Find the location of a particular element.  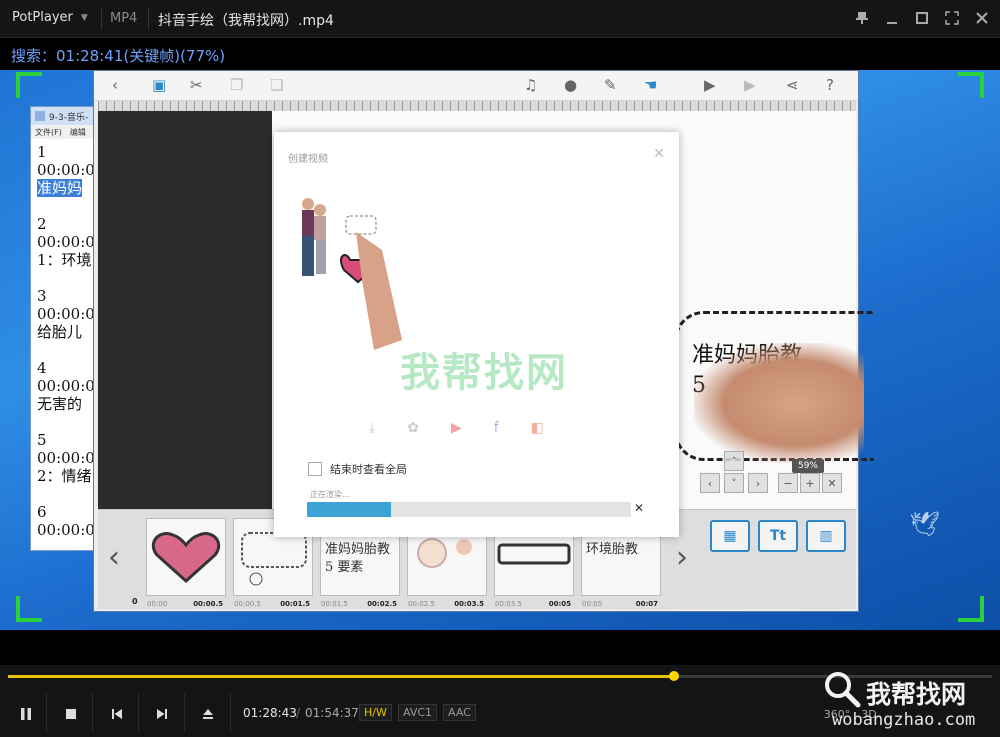

fullscreen-icon is located at coordinates (952, 18).